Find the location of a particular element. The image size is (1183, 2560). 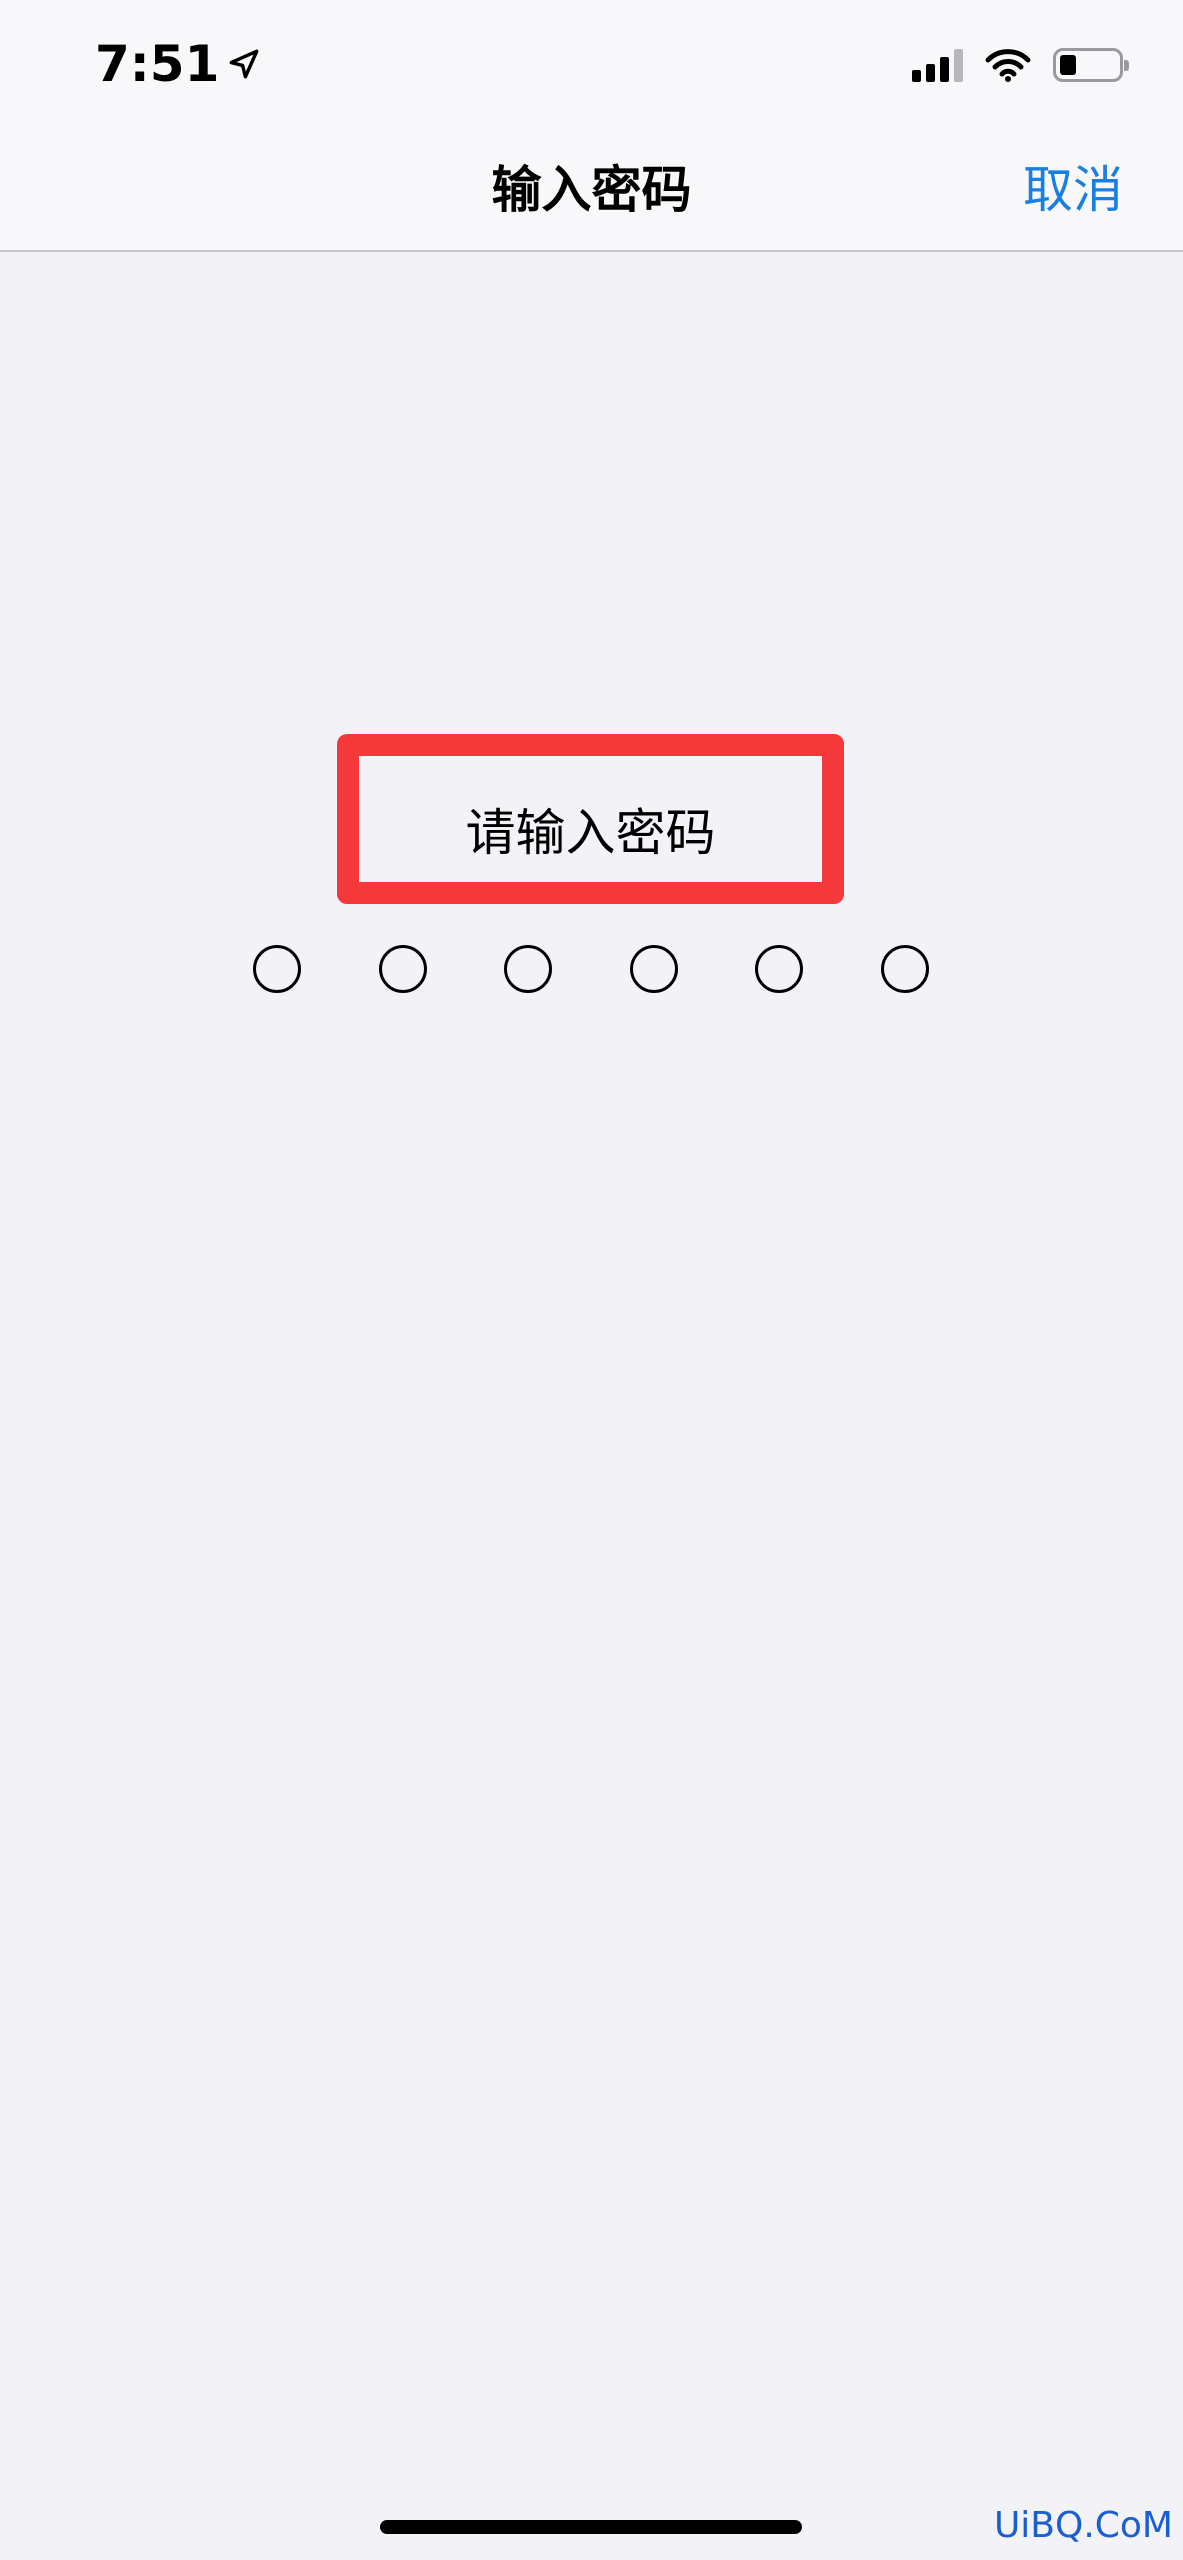

status-time: 7:51 is located at coordinates (178, 64).